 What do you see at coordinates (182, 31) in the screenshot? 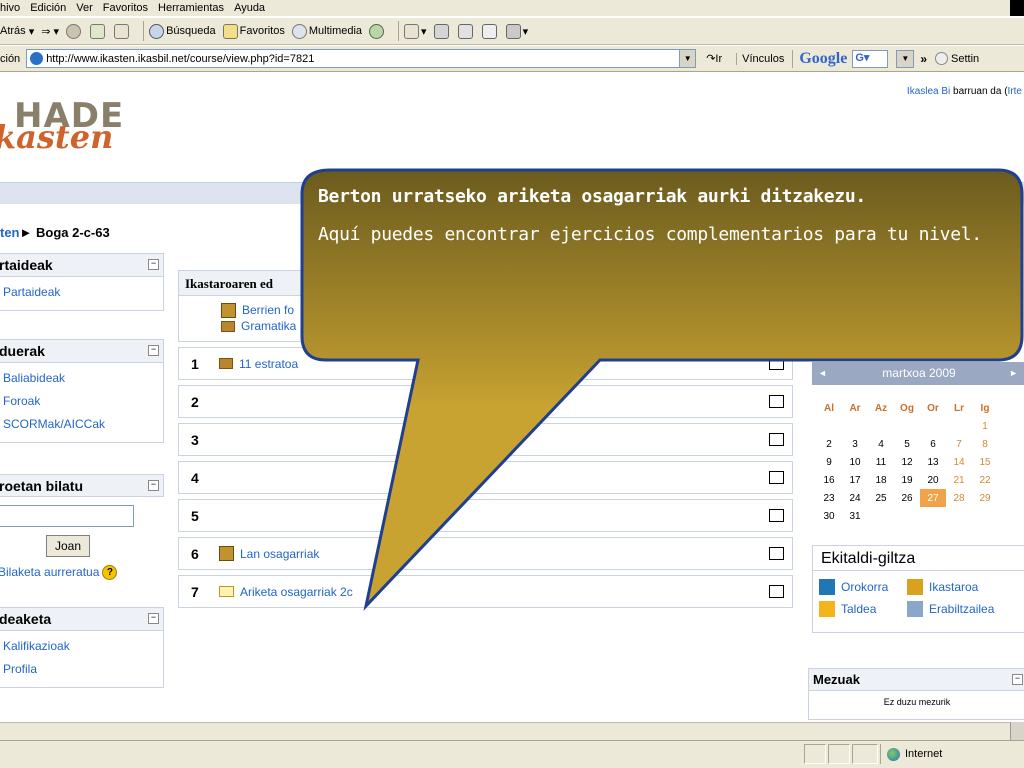
I see `search-button: Búsqueda` at bounding box center [182, 31].